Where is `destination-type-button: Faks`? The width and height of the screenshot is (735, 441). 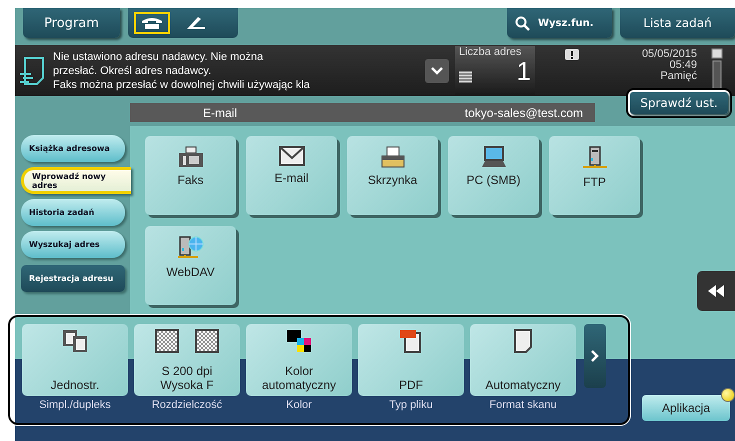
destination-type-button: Faks is located at coordinates (190, 175).